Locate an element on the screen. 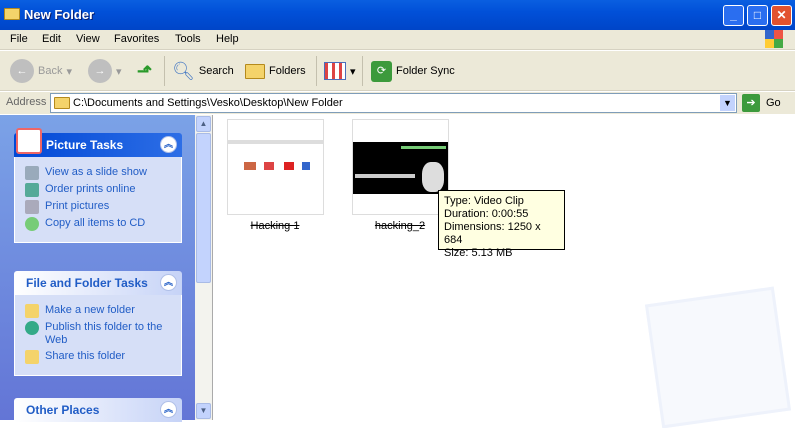 The height and width of the screenshot is (428, 795). task-pane-scrollbar: ▲ ▼ is located at coordinates (203, 267).